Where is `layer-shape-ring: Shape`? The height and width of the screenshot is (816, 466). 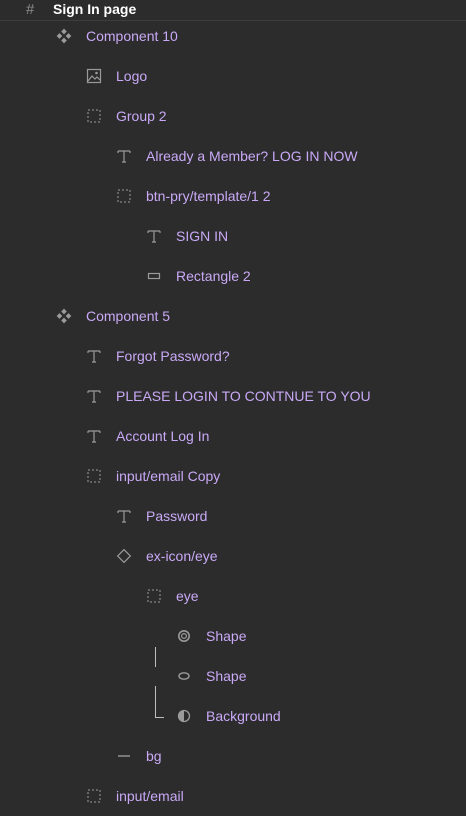 layer-shape-ring: Shape is located at coordinates (211, 636).